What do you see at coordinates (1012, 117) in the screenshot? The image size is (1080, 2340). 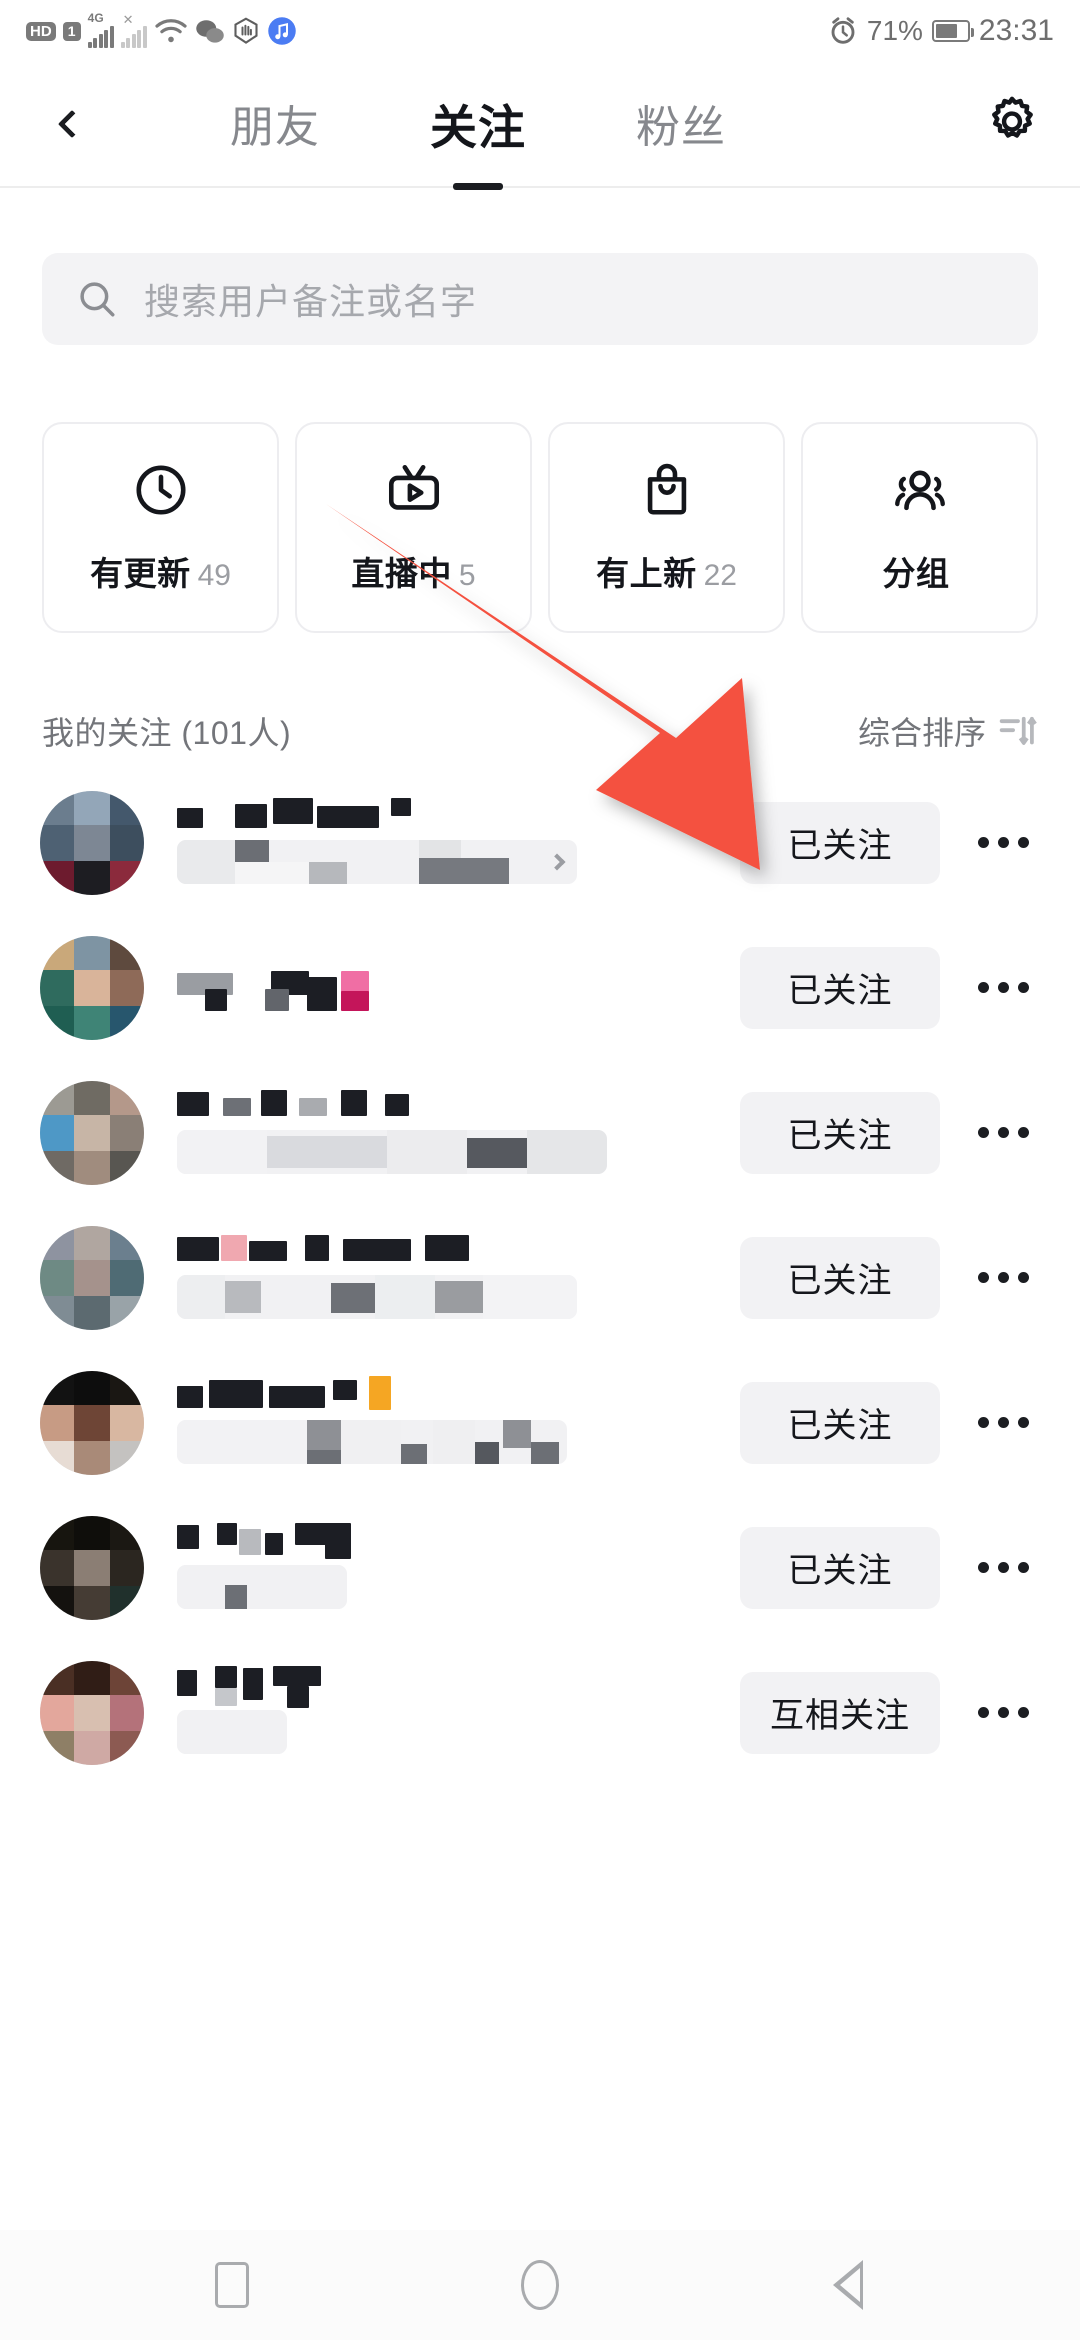 I see `gear-icon` at bounding box center [1012, 117].